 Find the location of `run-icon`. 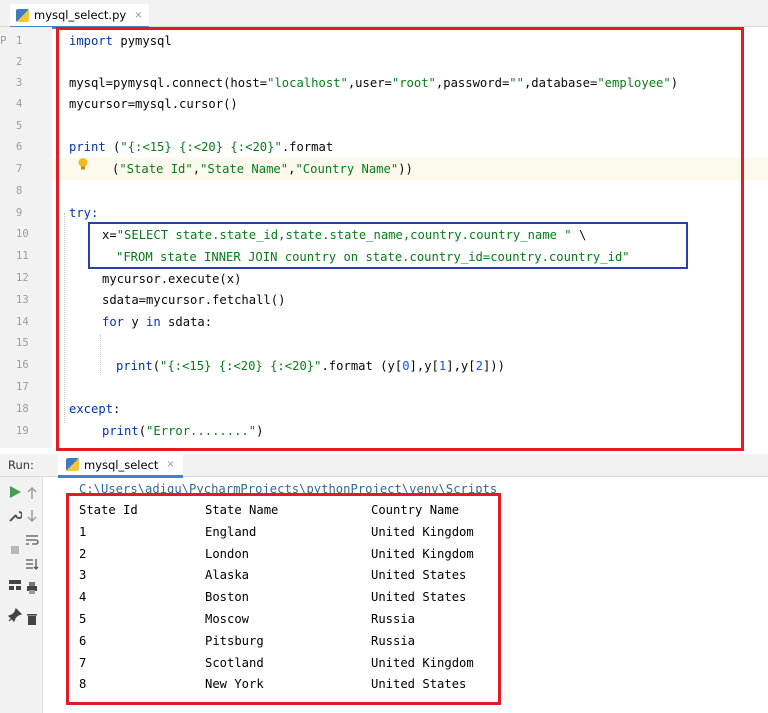

run-icon is located at coordinates (15, 492).